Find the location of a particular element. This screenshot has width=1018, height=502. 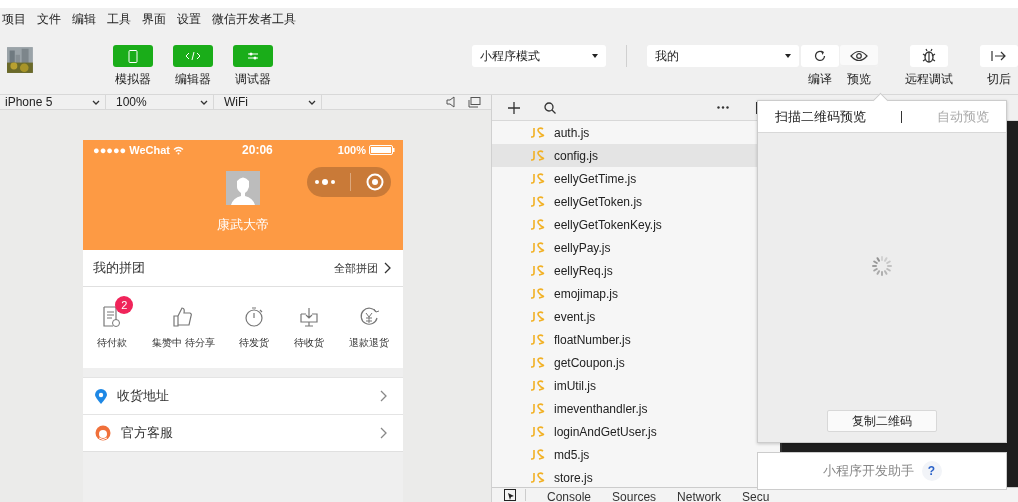

menu-item: 项目 is located at coordinates (14, 19).